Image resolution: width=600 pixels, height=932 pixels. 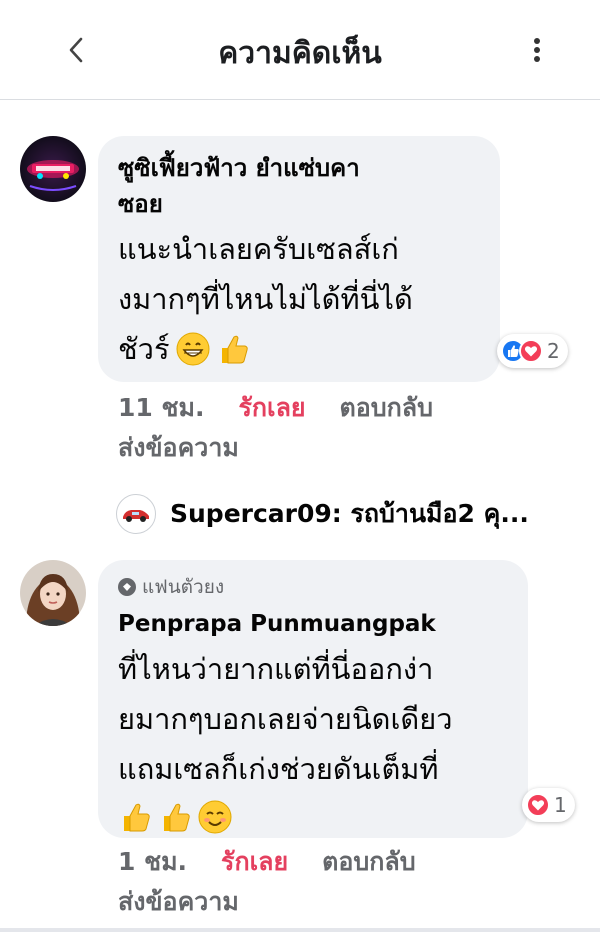 I want to click on comment-author: ซูซิเฟี้ยวฟ้าว ยำแซ่บคา ซอย, so click(x=299, y=186).